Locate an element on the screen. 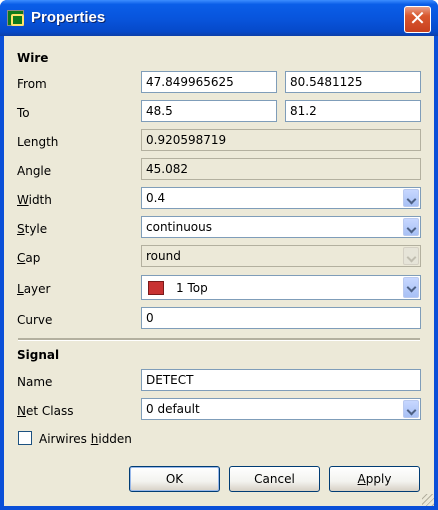 This screenshot has height=510, width=438. length-field: 0.920598719 is located at coordinates (281, 140).